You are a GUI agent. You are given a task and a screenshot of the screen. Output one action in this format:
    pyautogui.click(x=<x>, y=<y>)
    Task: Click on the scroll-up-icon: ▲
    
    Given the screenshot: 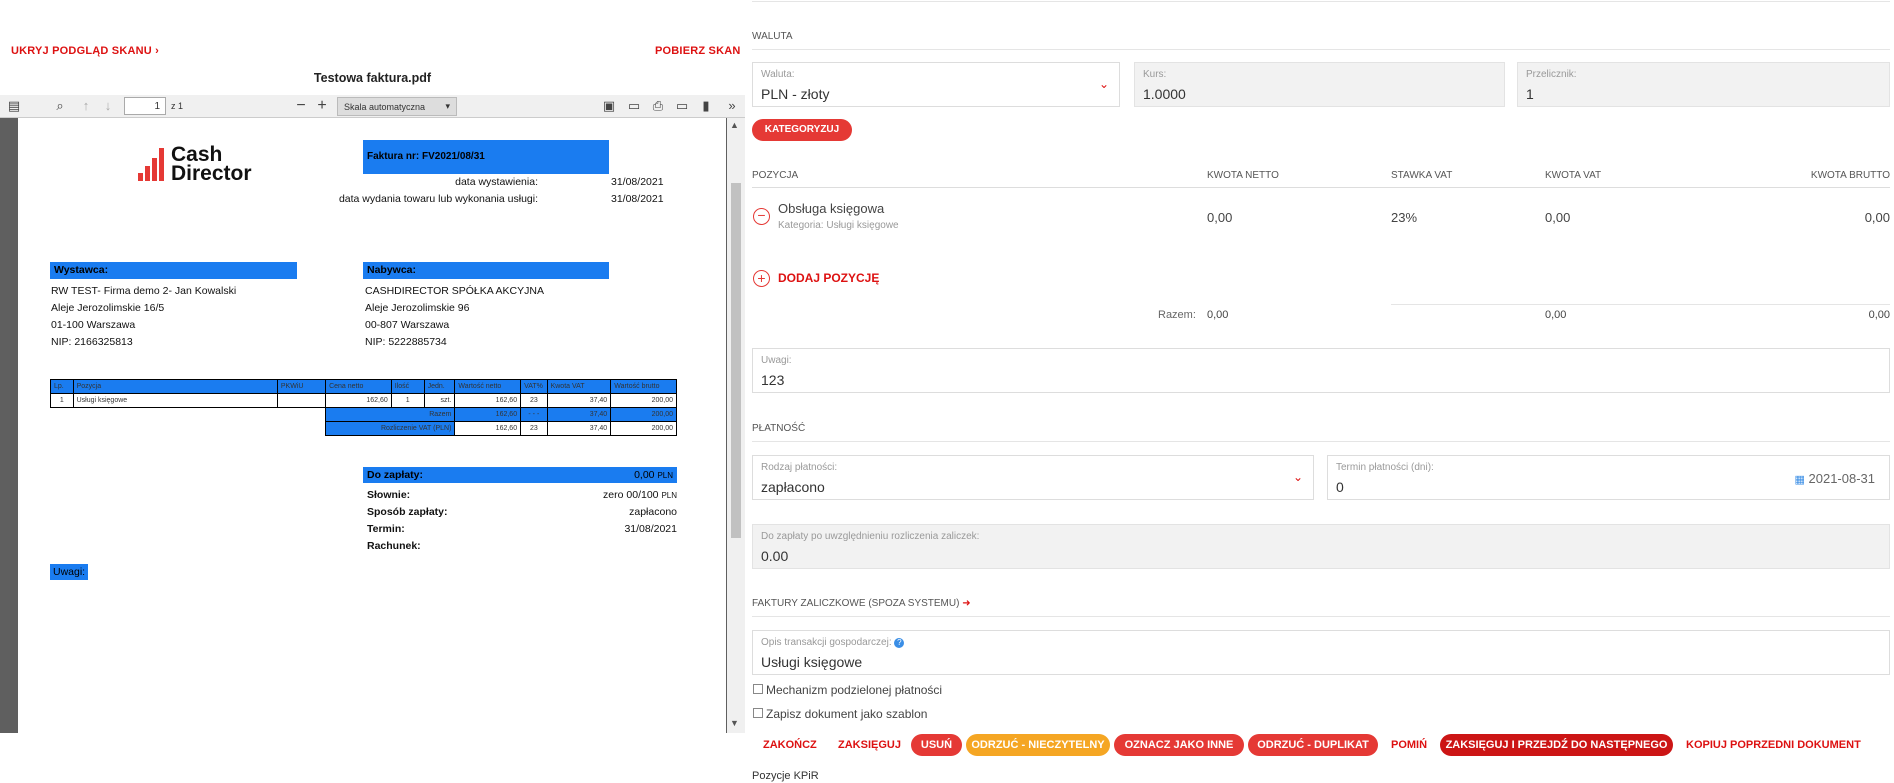 What is the action you would take?
    pyautogui.click(x=734, y=125)
    